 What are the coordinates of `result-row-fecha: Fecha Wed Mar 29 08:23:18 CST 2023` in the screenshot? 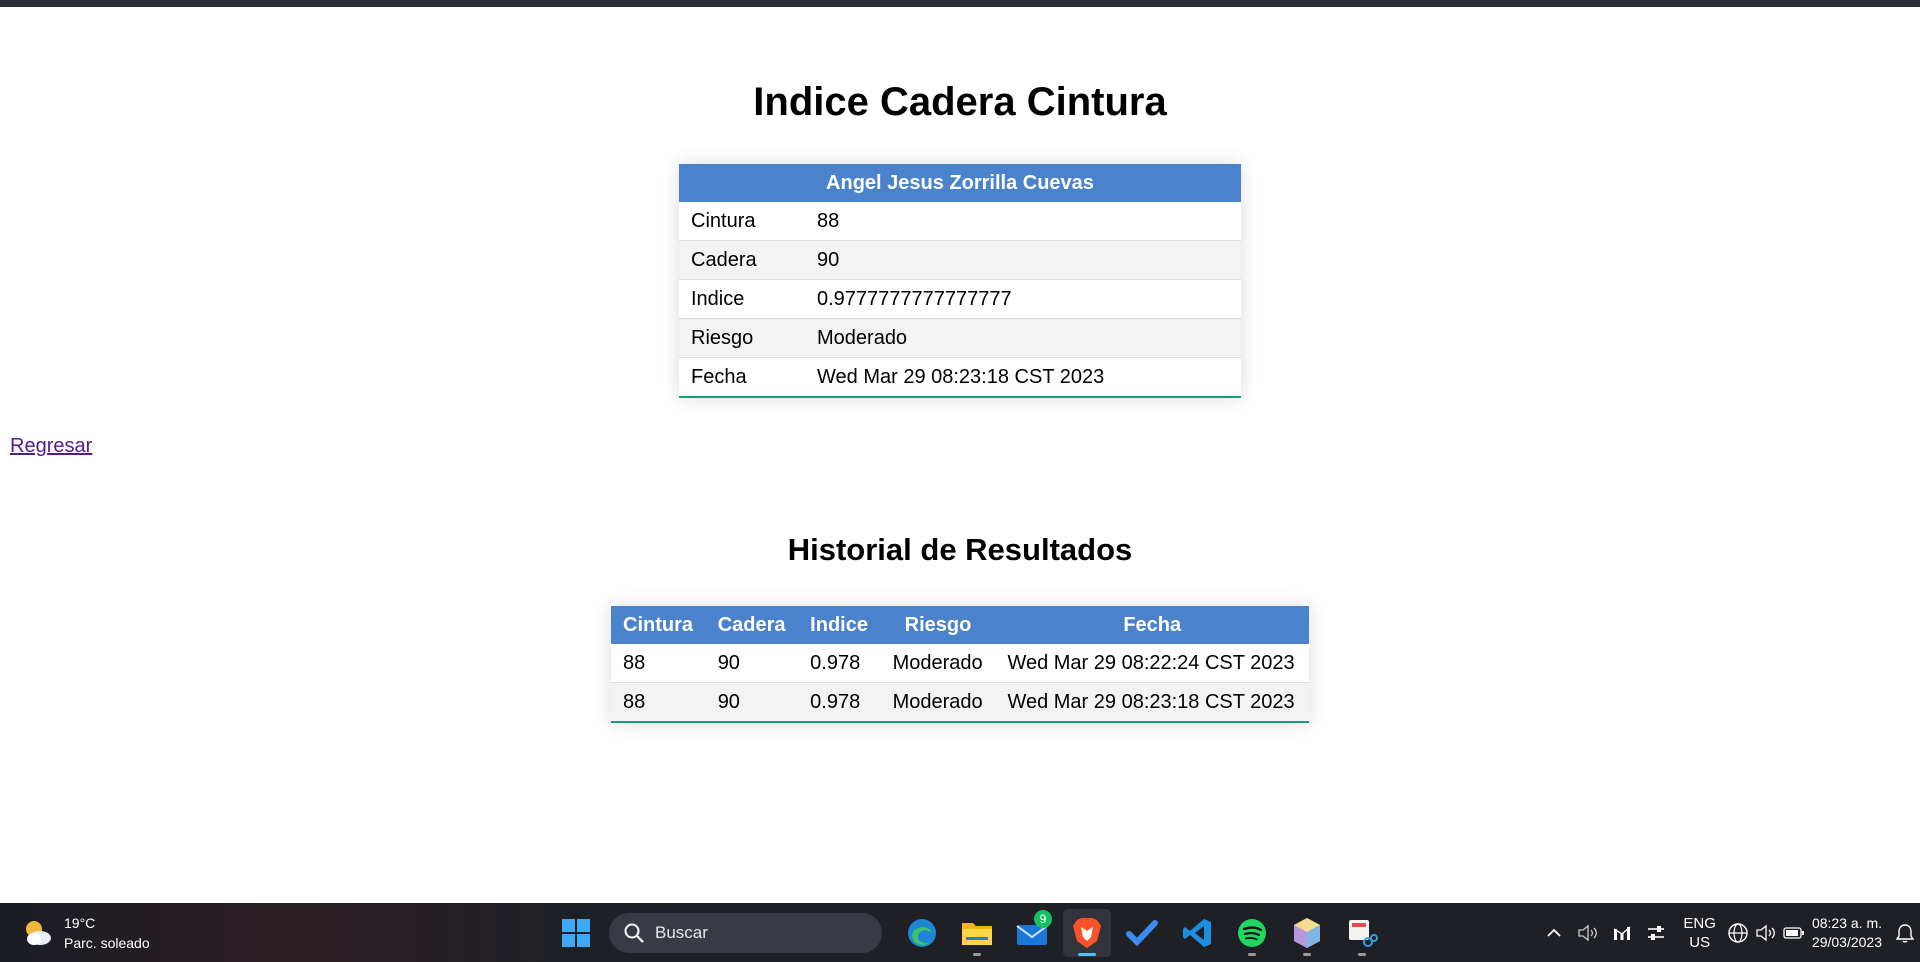 It's located at (960, 377).